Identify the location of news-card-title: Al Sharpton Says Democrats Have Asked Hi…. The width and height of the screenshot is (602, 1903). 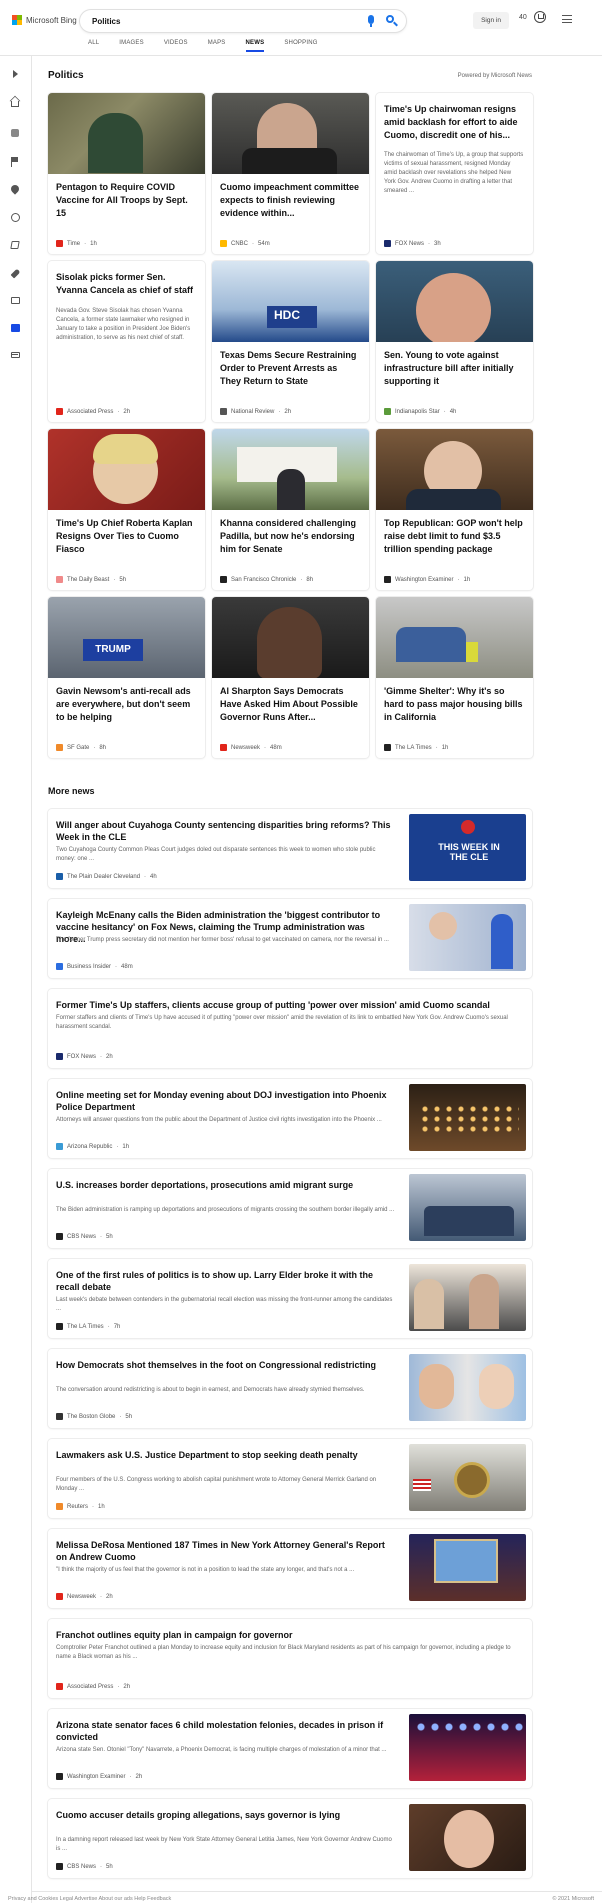
(290, 704).